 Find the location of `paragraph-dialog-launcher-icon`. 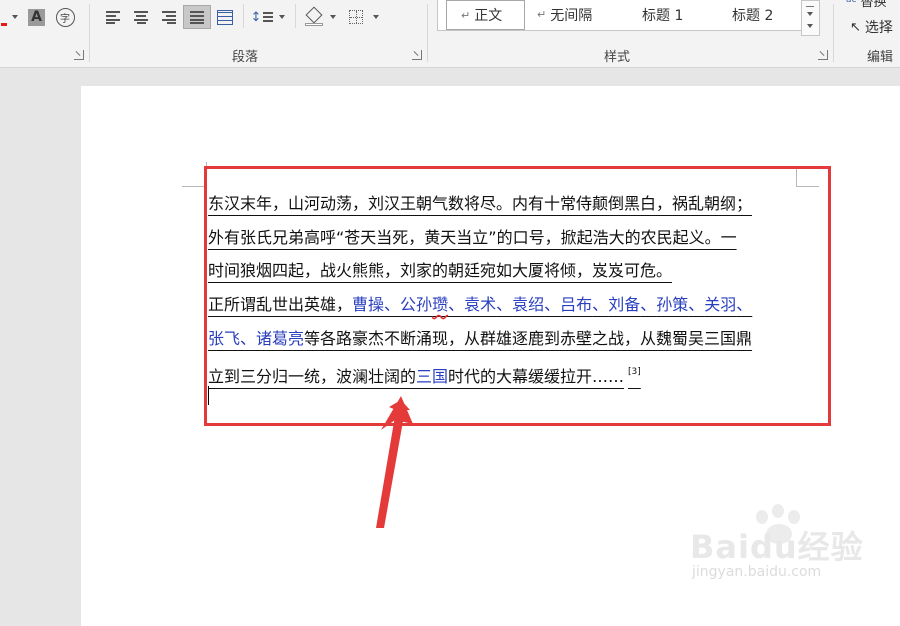

paragraph-dialog-launcher-icon is located at coordinates (417, 55).